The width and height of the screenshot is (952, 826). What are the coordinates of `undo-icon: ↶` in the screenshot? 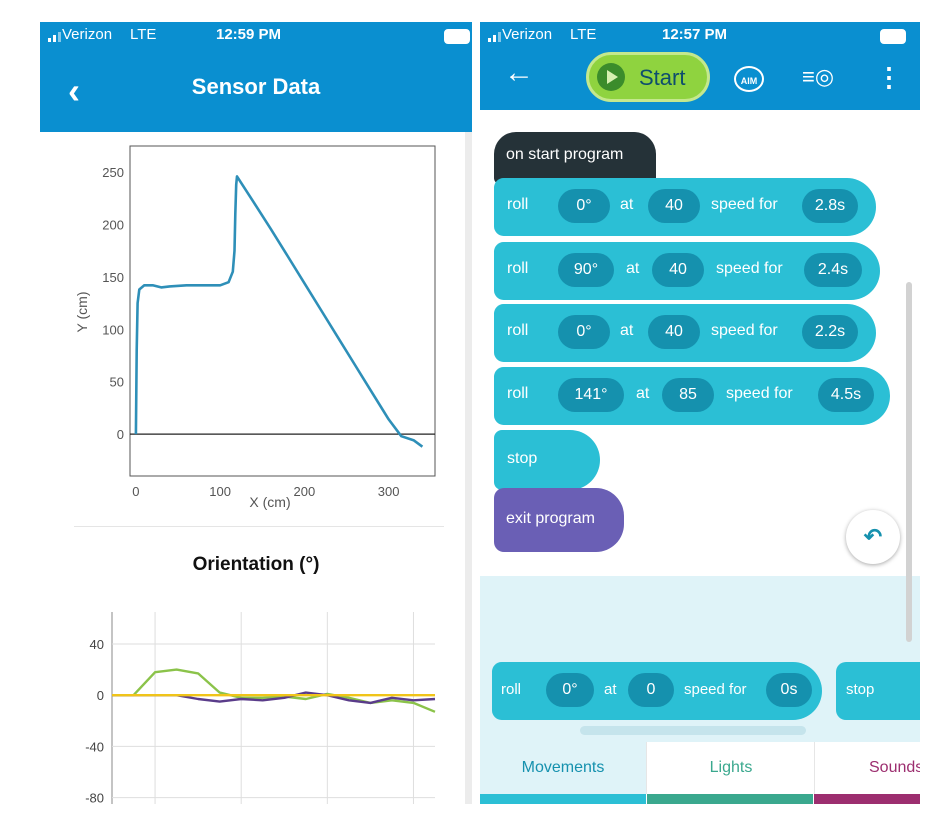 It's located at (873, 536).